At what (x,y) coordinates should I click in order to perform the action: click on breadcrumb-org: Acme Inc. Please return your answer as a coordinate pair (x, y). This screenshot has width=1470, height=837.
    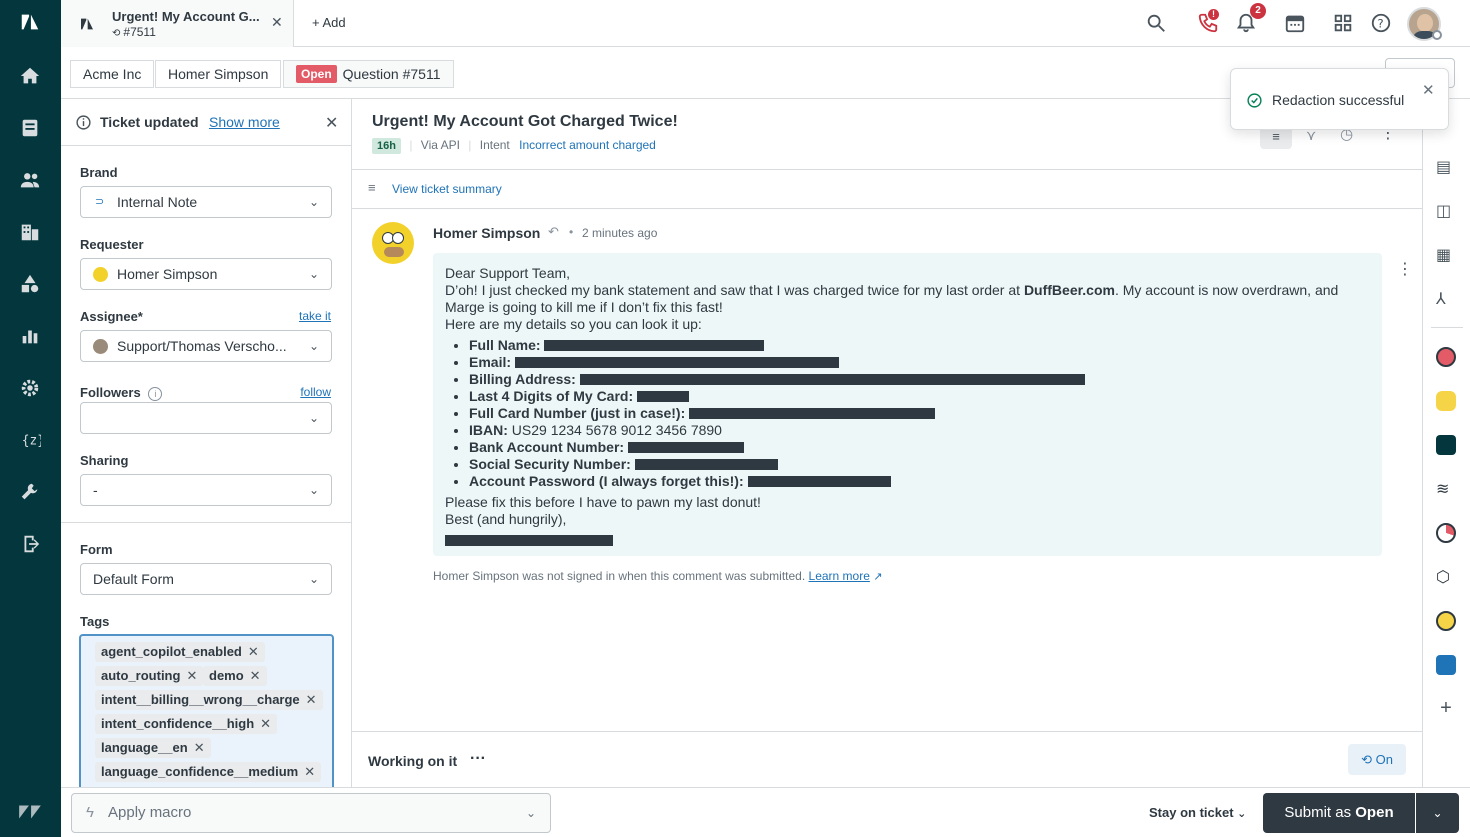
    Looking at the image, I should click on (112, 74).